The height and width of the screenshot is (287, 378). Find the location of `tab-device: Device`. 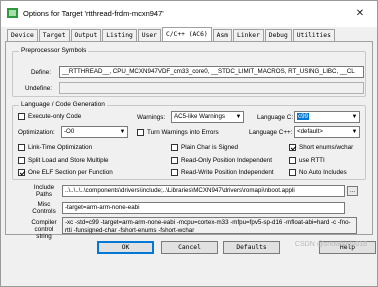

tab-device: Device is located at coordinates (22, 35).